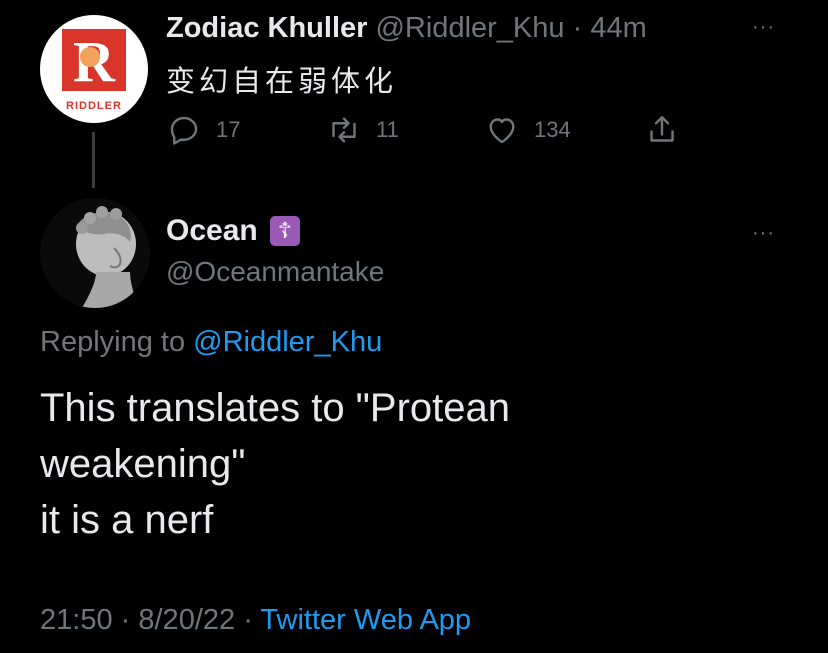 Image resolution: width=828 pixels, height=653 pixels. I want to click on reply-handle: @Oceanmantake, so click(275, 272).